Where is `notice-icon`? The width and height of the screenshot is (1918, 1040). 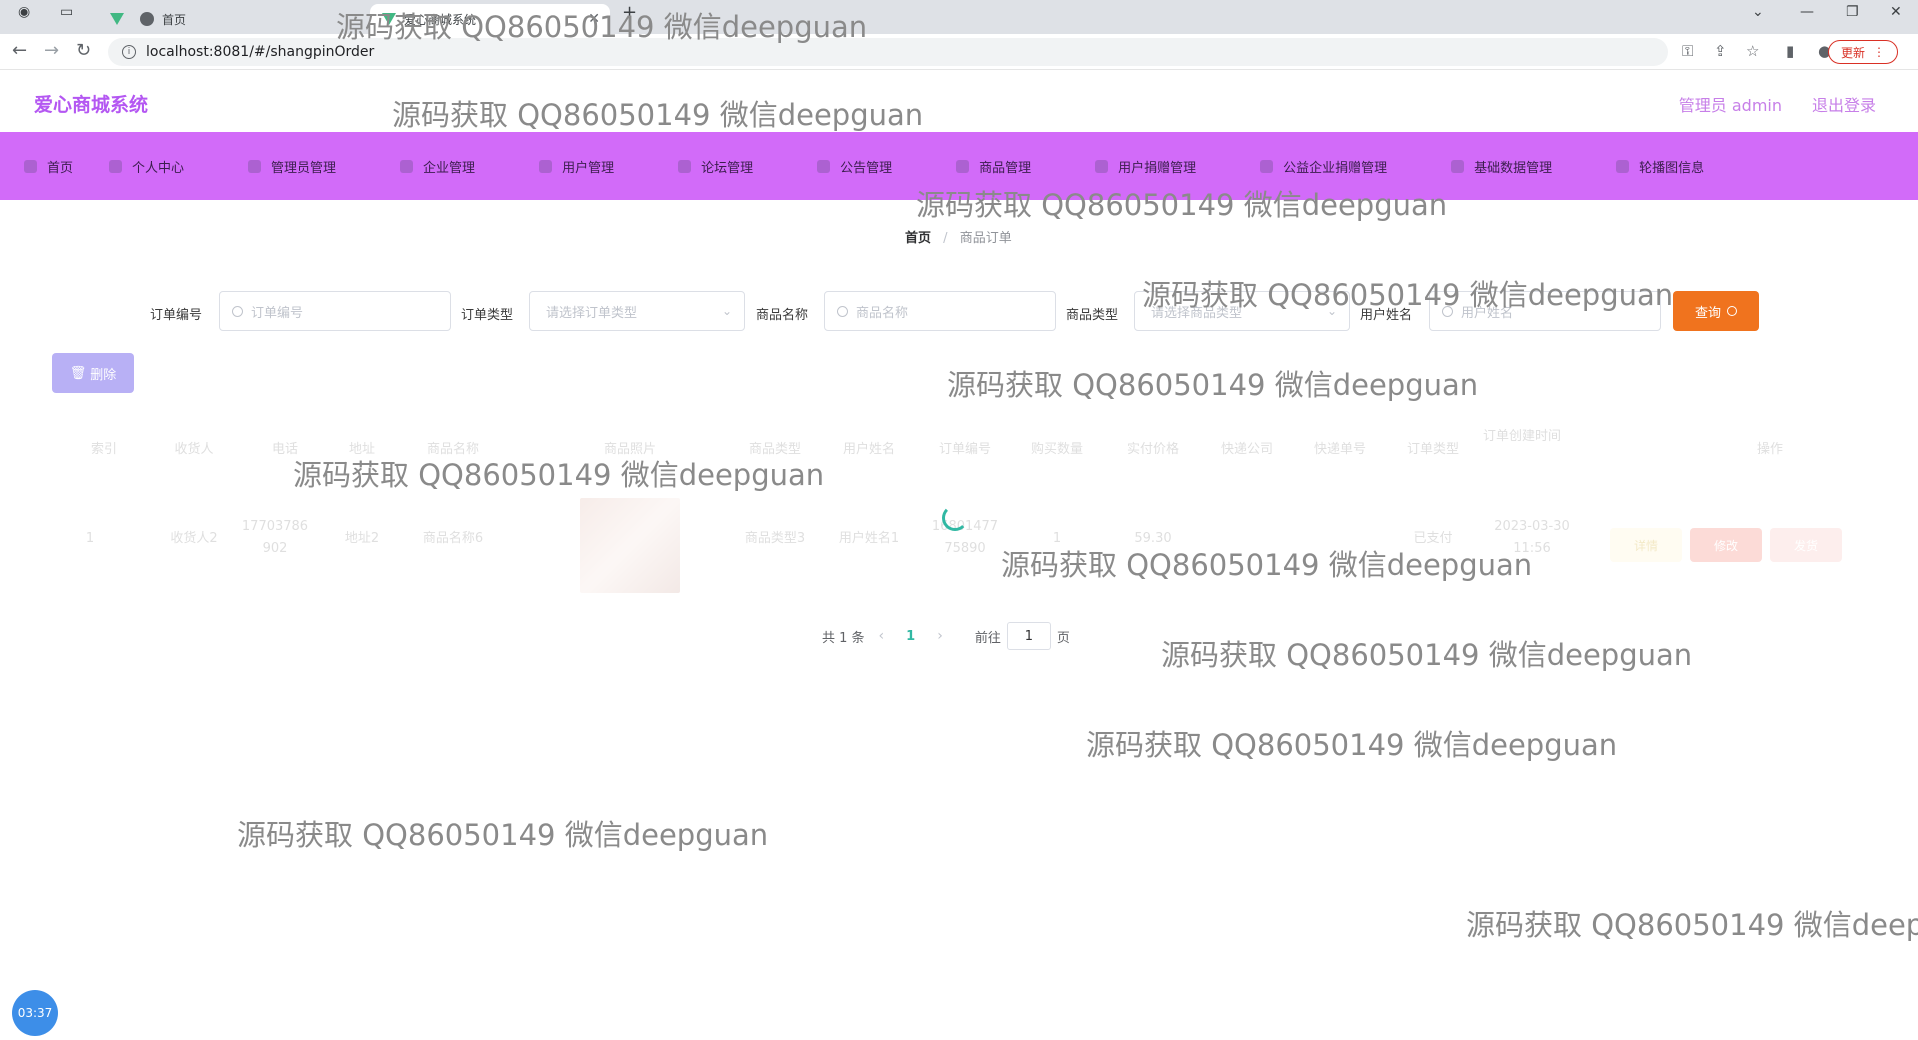 notice-icon is located at coordinates (824, 166).